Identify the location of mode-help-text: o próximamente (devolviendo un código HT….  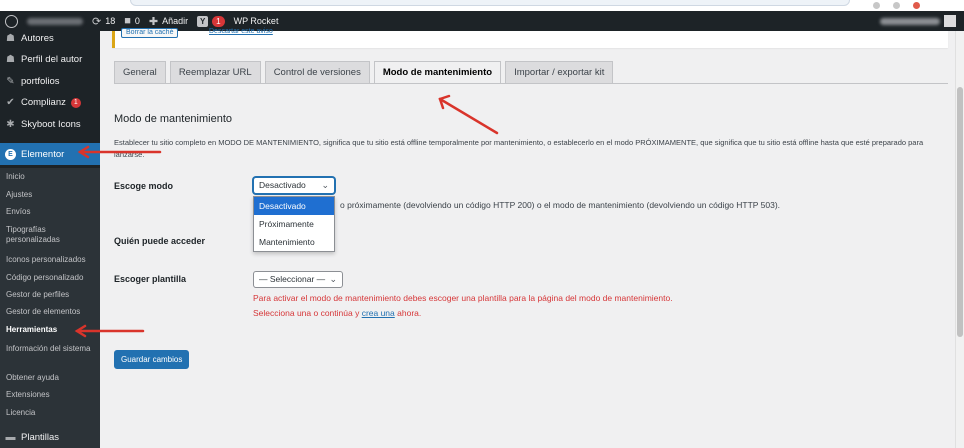
(560, 205).